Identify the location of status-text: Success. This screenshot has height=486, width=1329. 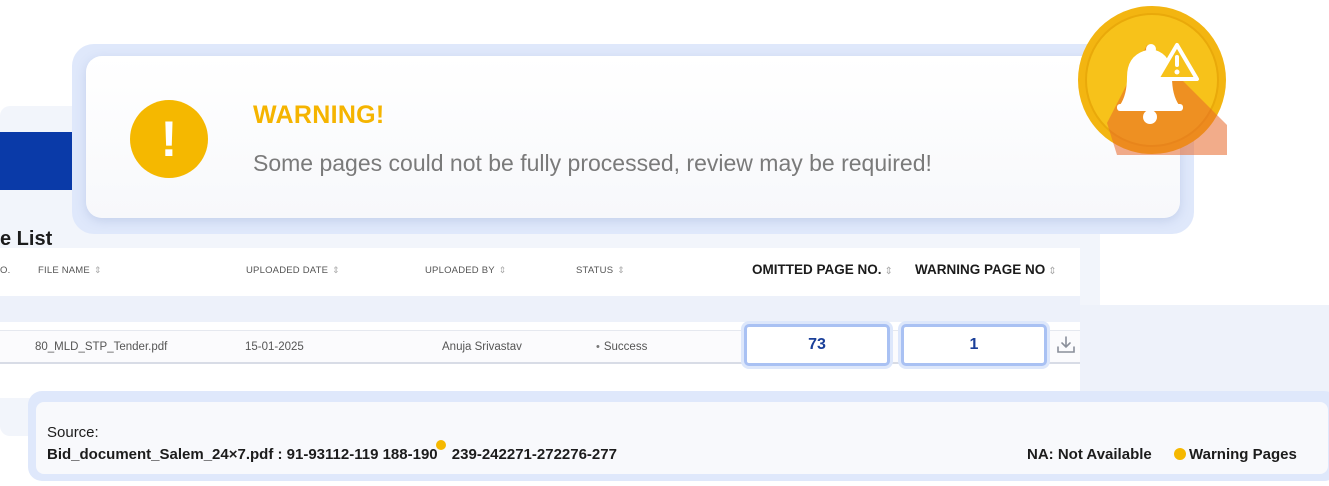
(625, 347).